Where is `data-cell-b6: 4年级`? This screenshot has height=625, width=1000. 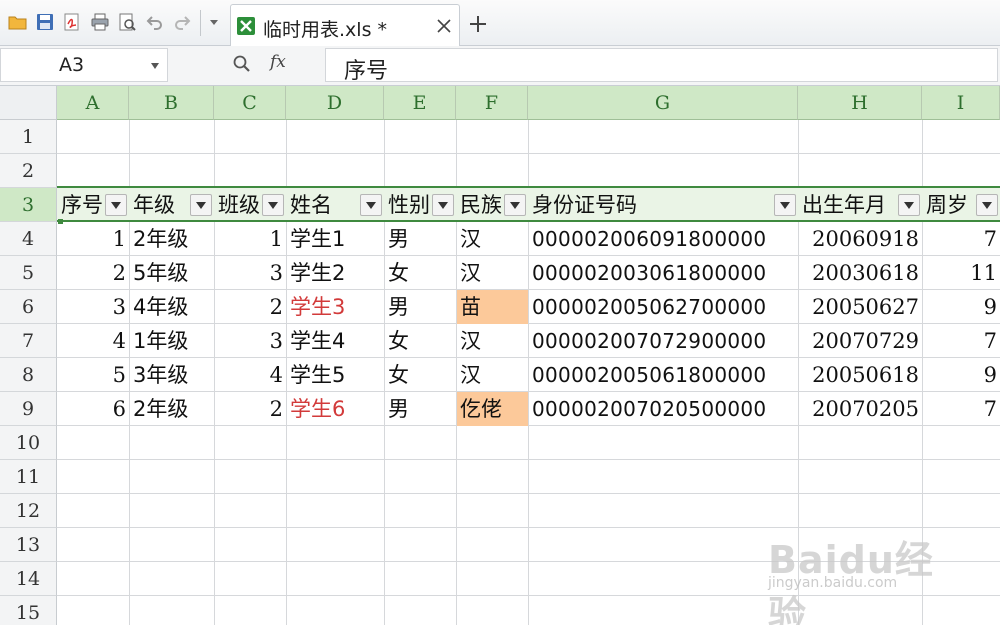 data-cell-b6: 4年级 is located at coordinates (172, 307).